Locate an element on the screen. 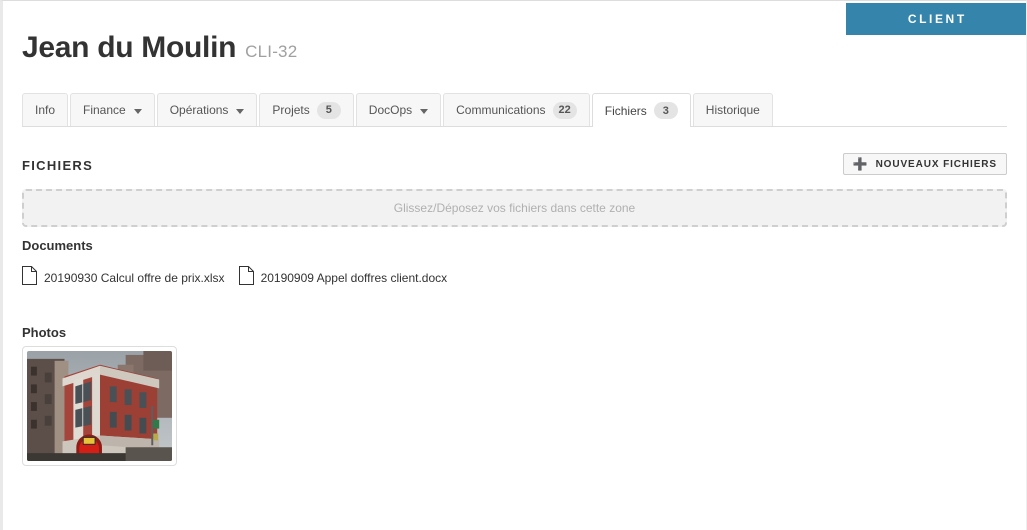  tab-historique: Historique is located at coordinates (732, 109).